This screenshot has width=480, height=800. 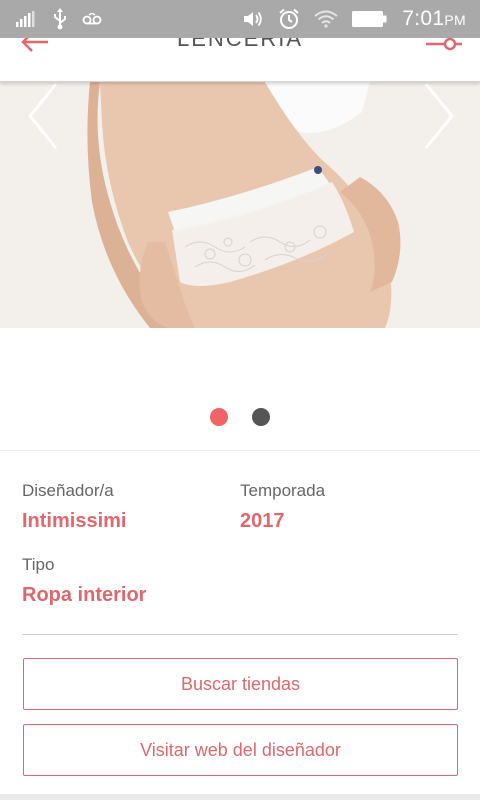 What do you see at coordinates (38, 564) in the screenshot?
I see `type-label: Tipo` at bounding box center [38, 564].